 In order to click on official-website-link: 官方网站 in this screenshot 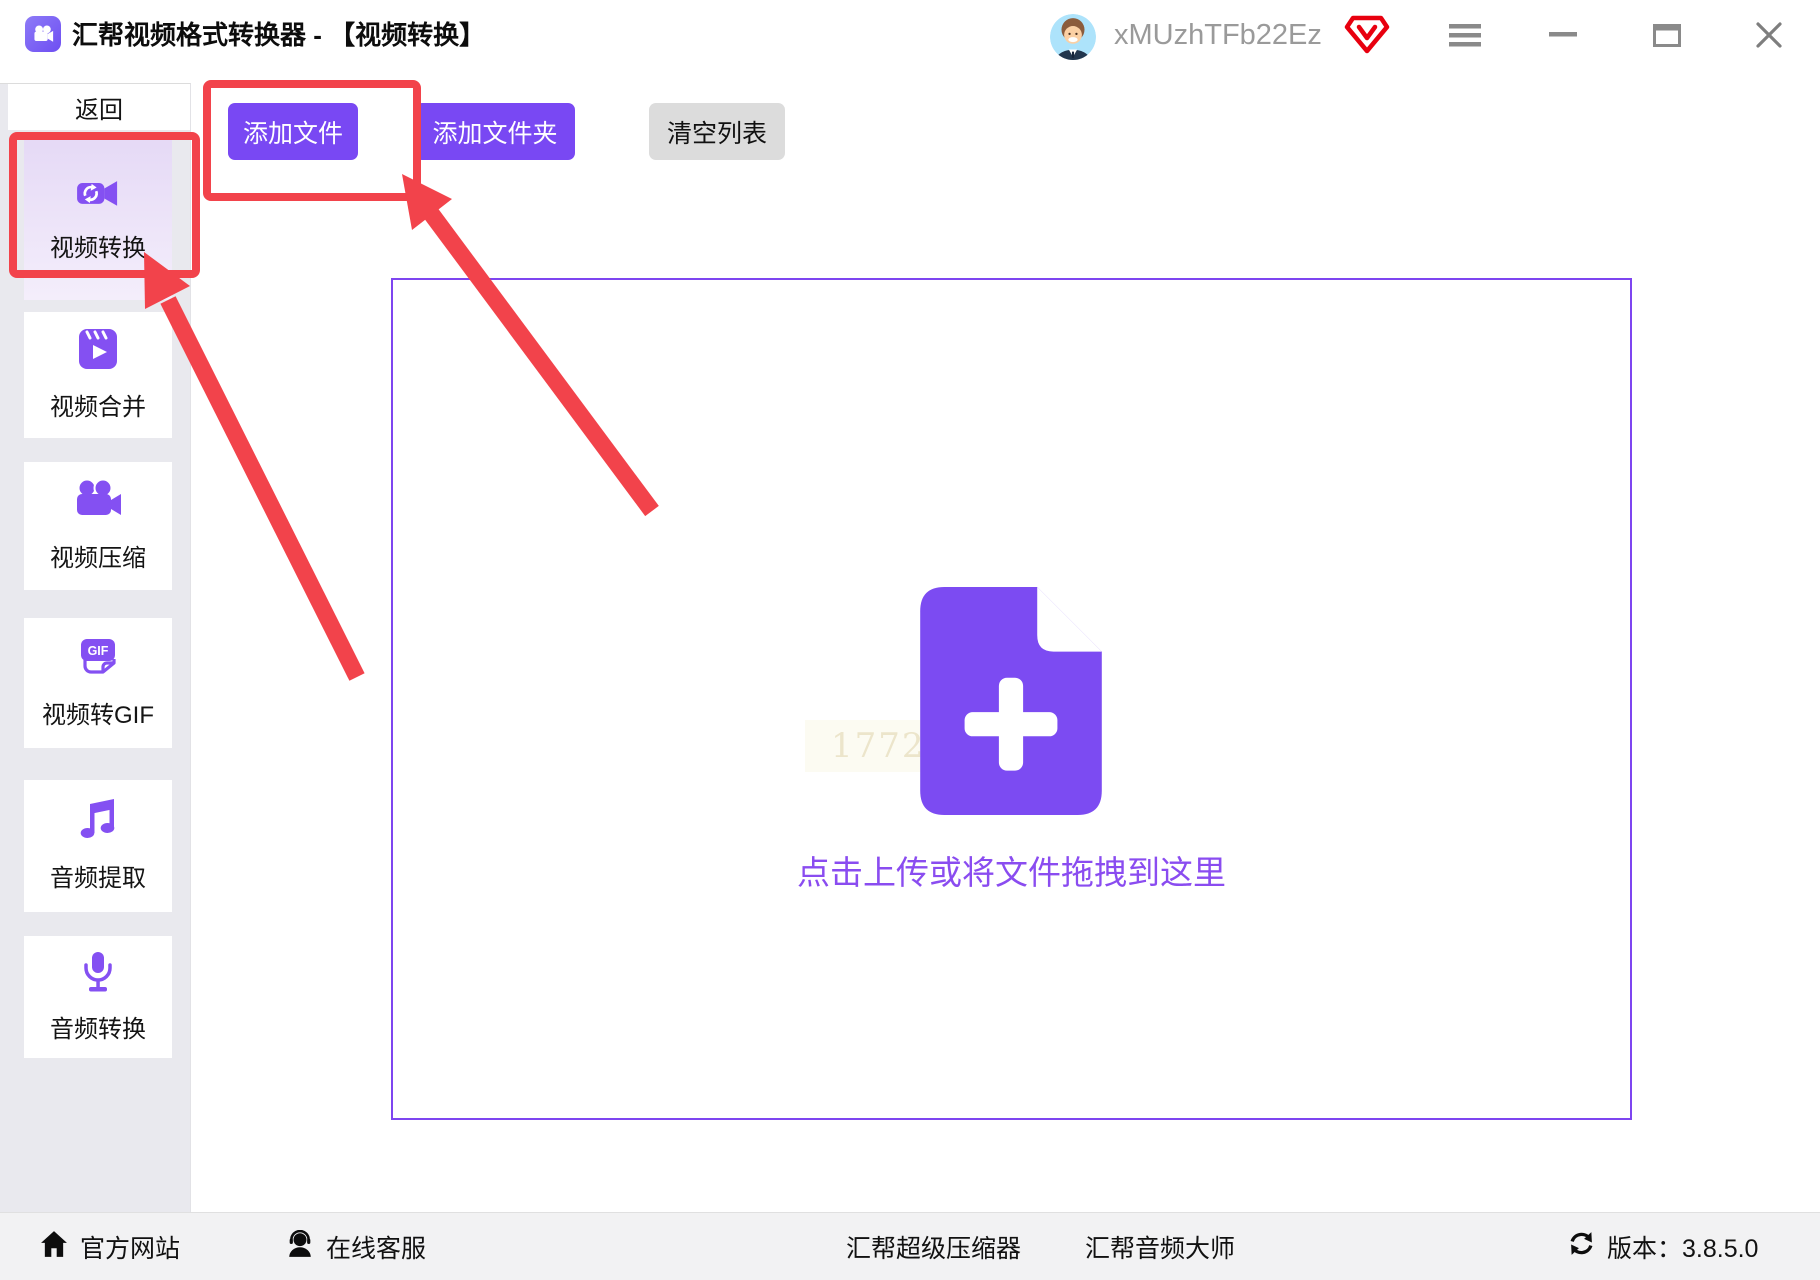, I will do `click(110, 1246)`.